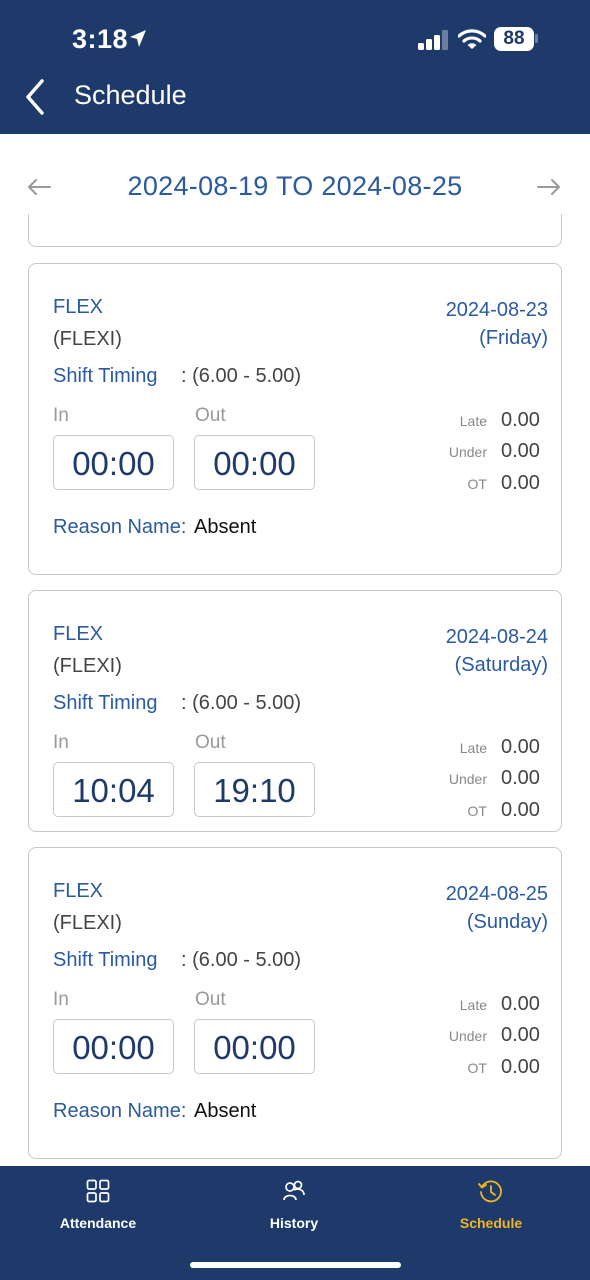  What do you see at coordinates (491, 1206) in the screenshot?
I see `tab-schedule: Schedule` at bounding box center [491, 1206].